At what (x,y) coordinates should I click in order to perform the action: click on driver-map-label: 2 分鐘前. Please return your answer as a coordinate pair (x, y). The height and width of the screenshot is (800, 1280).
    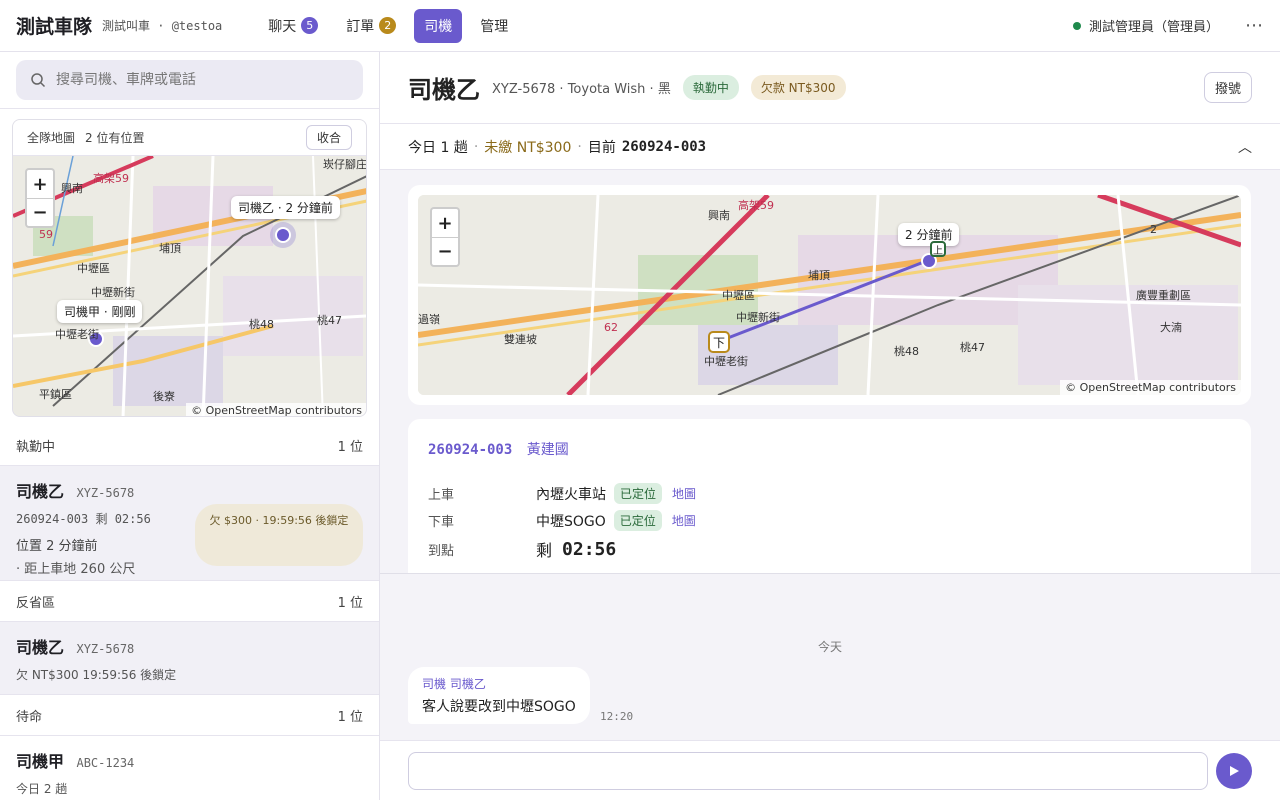
    Looking at the image, I should click on (929, 234).